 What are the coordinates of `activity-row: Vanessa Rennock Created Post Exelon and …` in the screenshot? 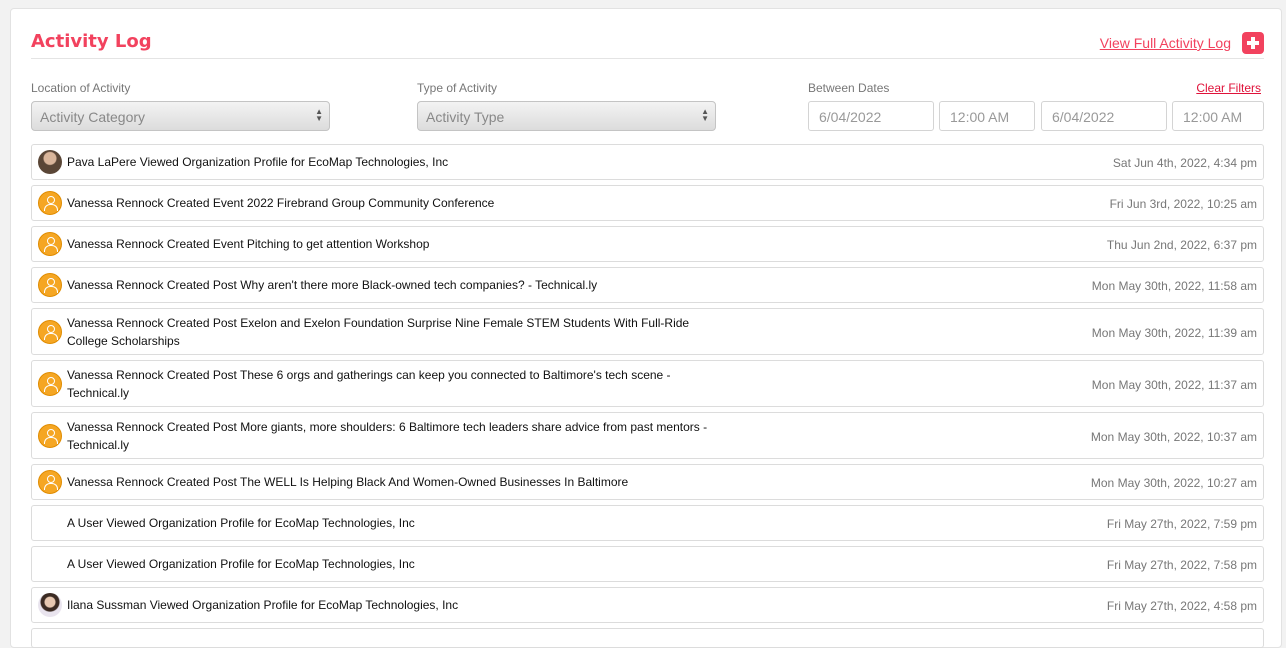 It's located at (647, 331).